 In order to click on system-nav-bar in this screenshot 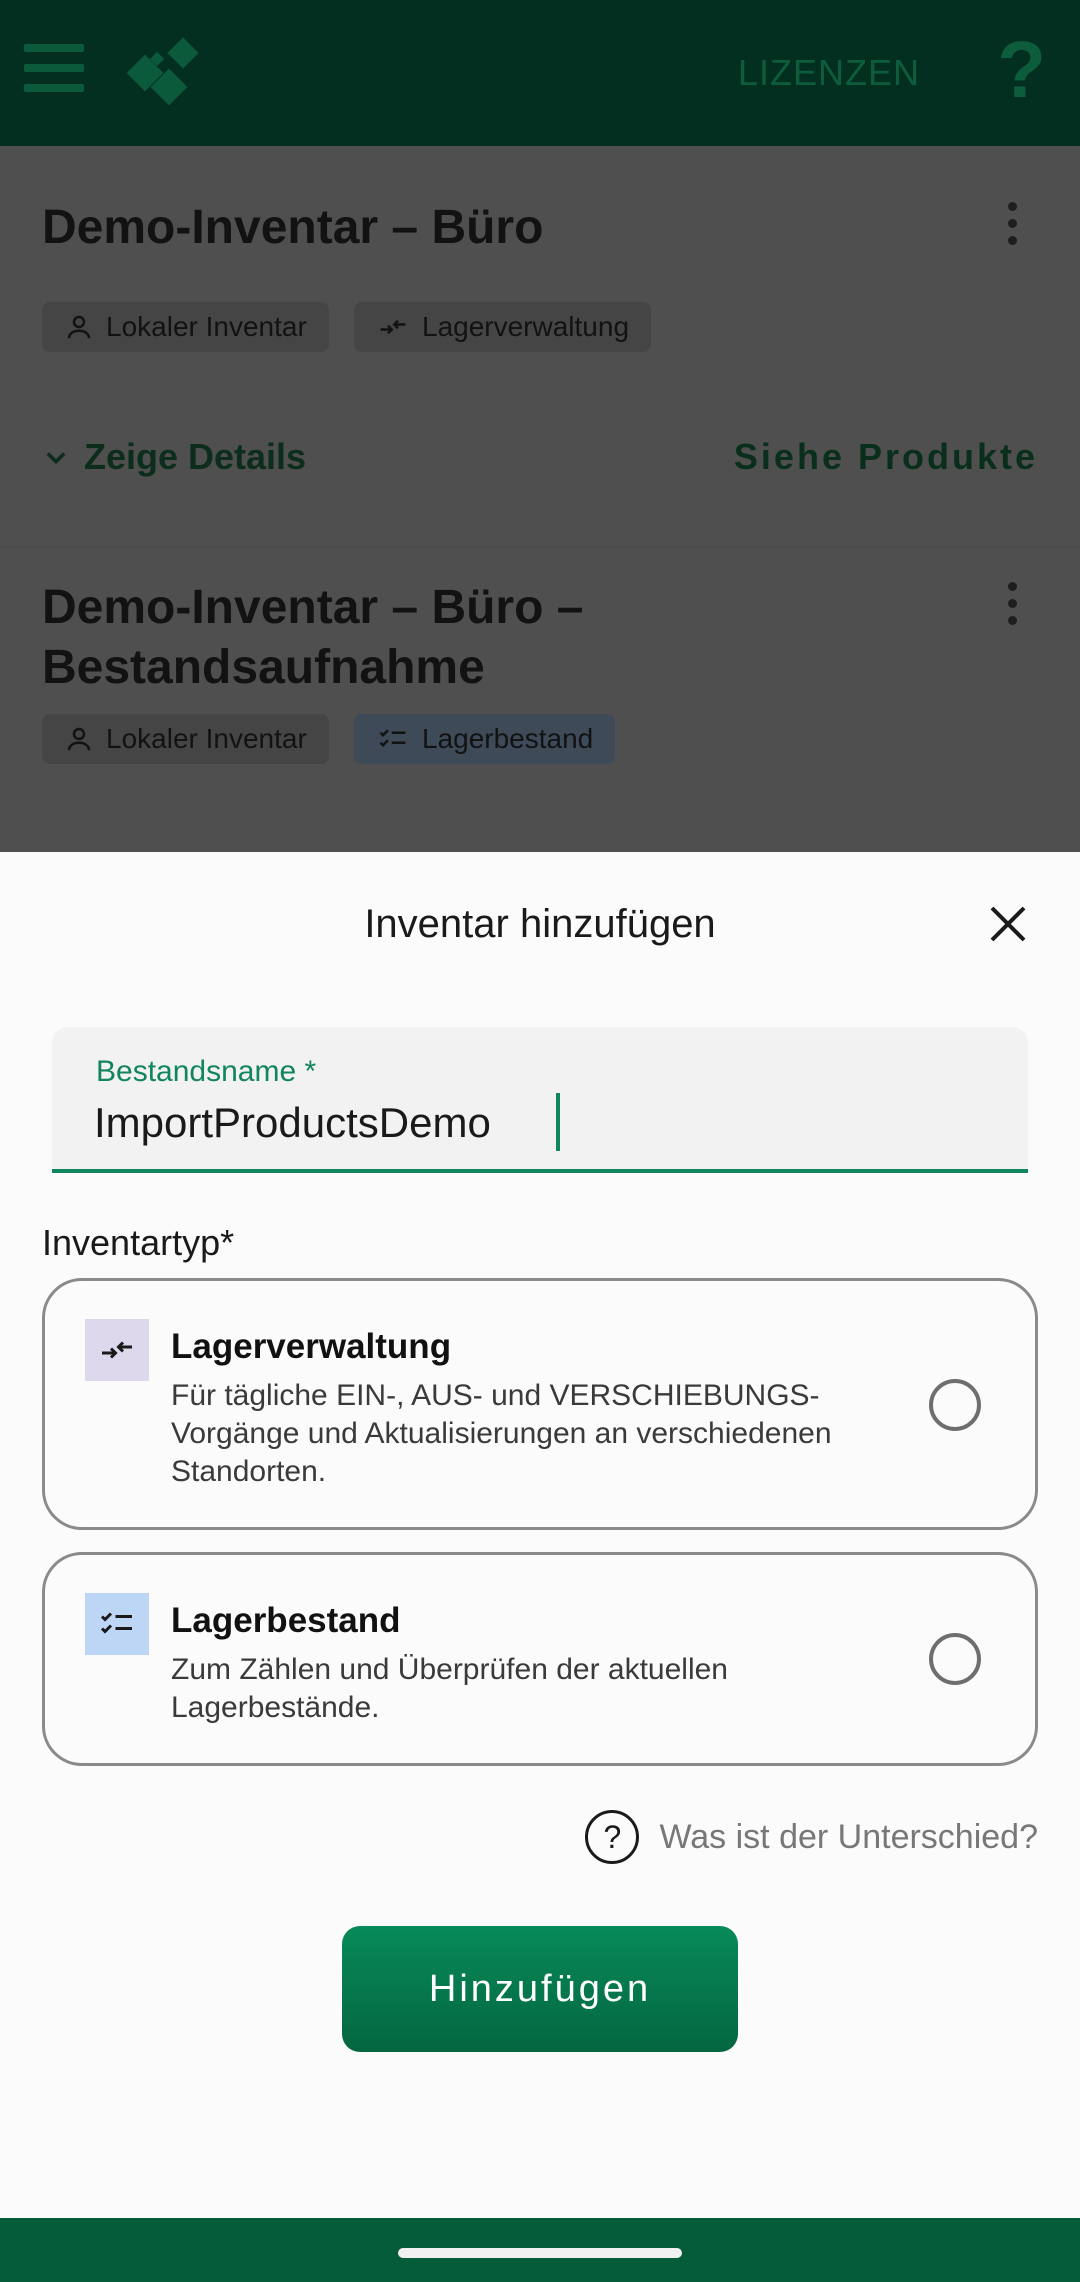, I will do `click(540, 2250)`.